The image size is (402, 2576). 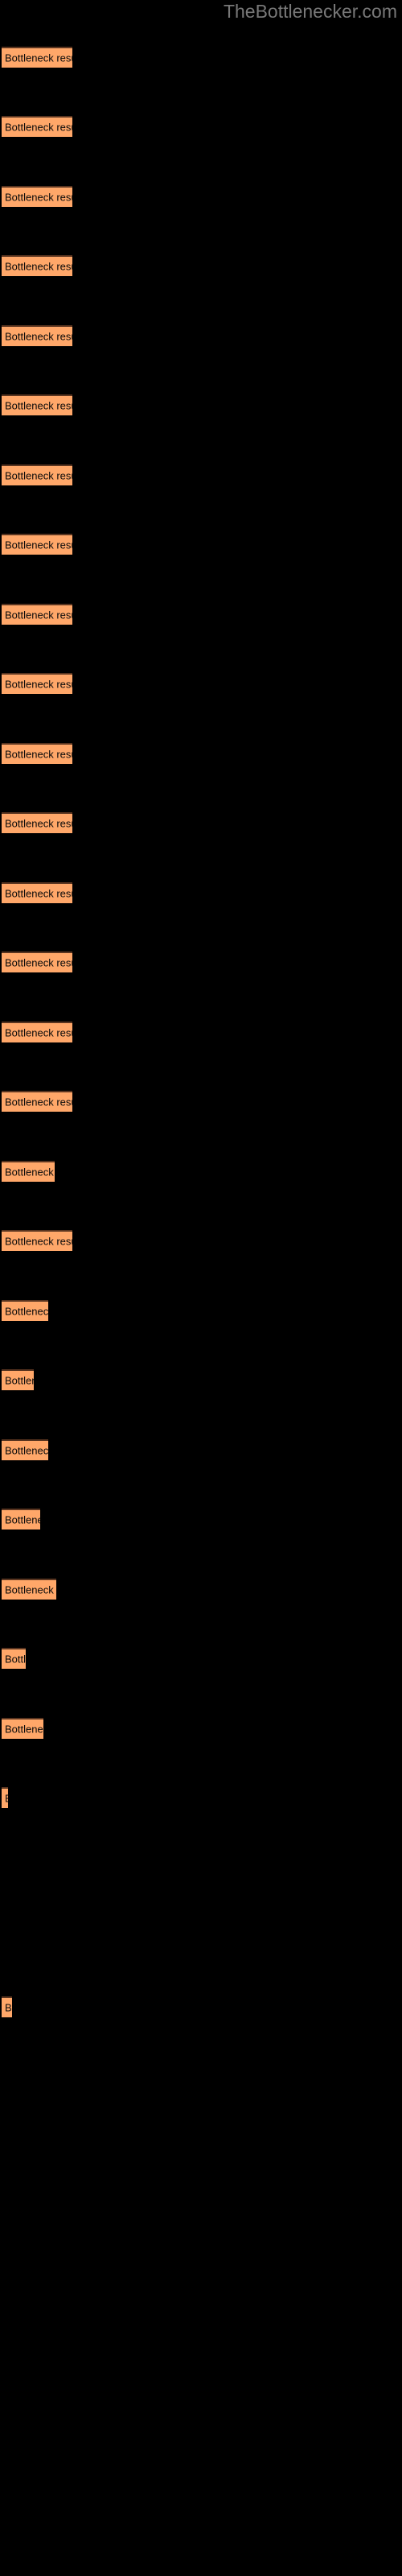 What do you see at coordinates (310, 11) in the screenshot?
I see `site-watermark-title: TheBottlenecker.com` at bounding box center [310, 11].